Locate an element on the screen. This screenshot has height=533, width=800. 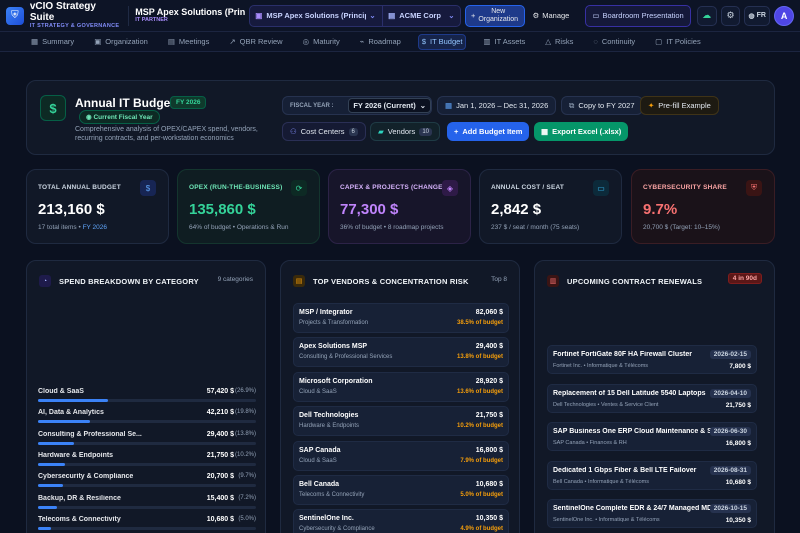
stat-value: 2,842 $ is located at coordinates (516, 209).